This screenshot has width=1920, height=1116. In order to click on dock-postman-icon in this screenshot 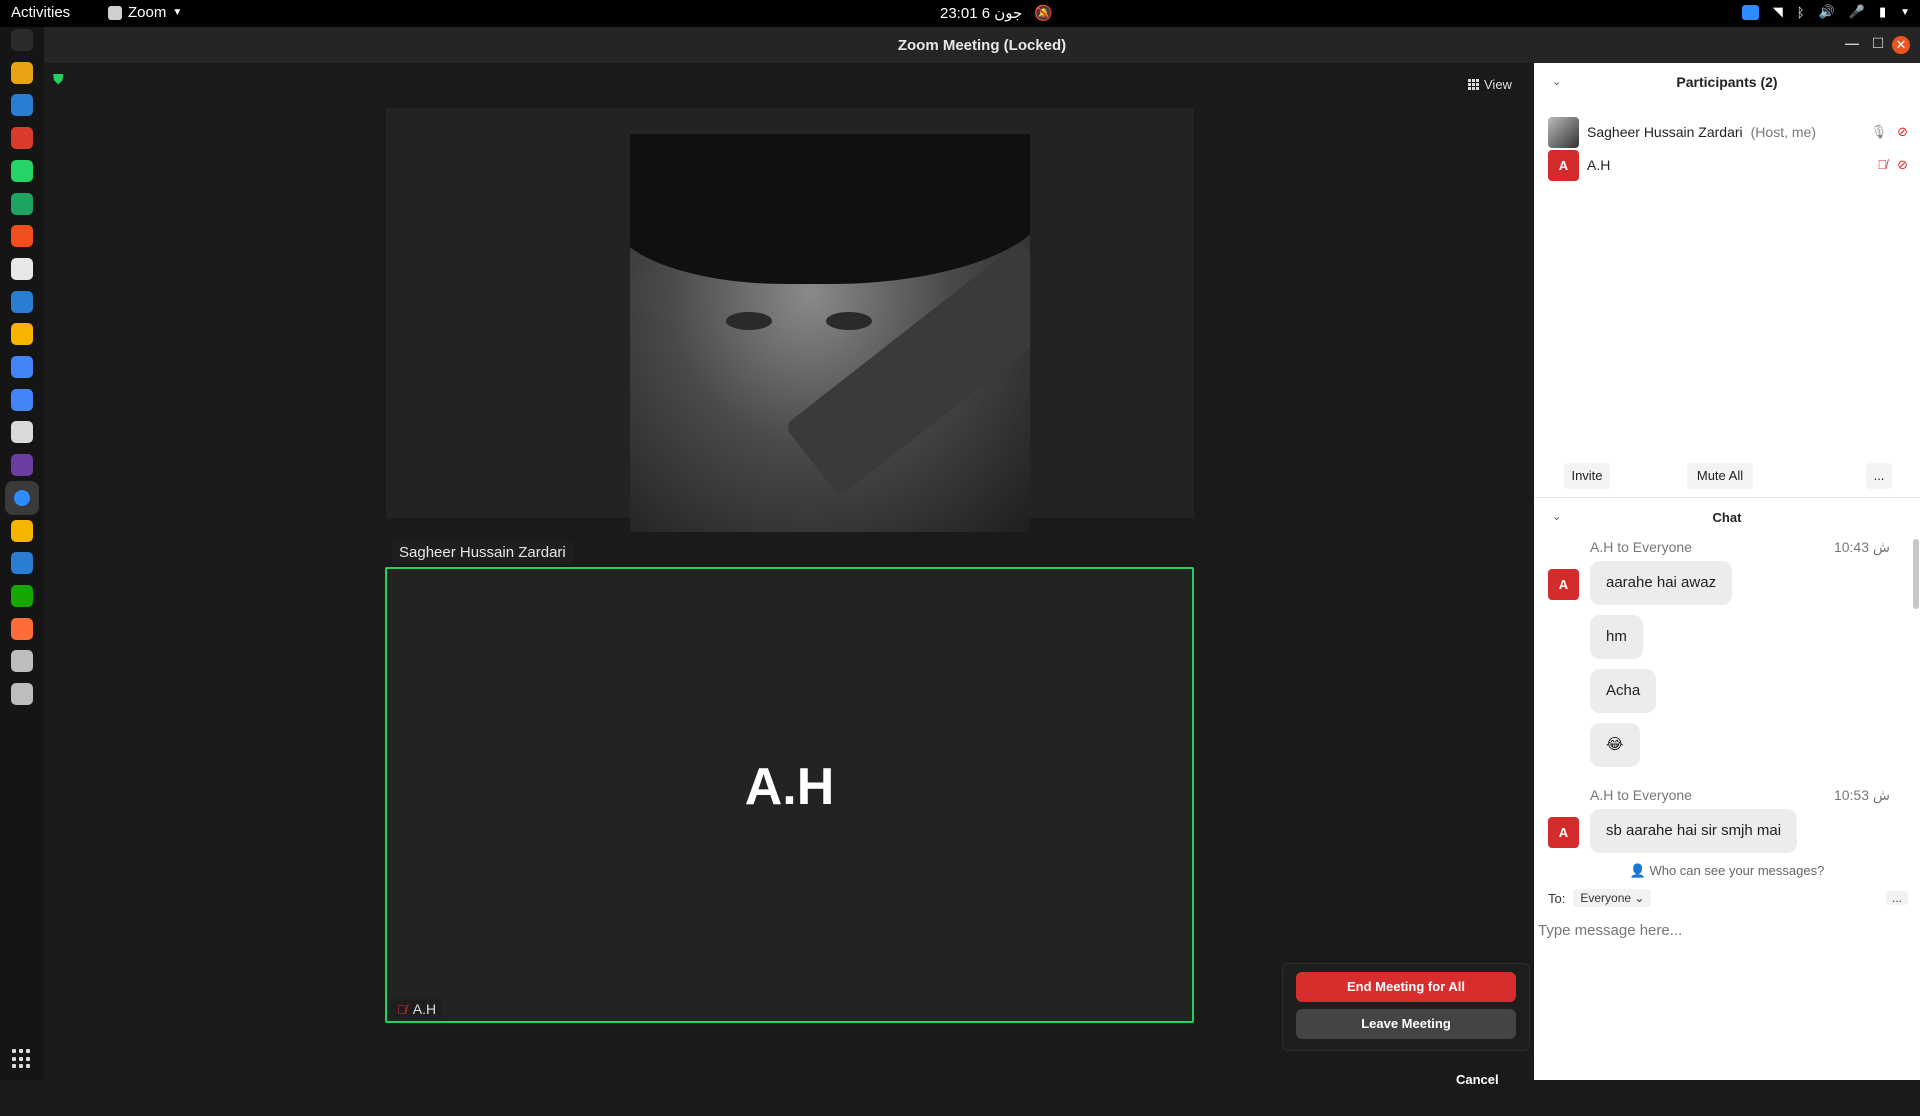, I will do `click(22, 628)`.